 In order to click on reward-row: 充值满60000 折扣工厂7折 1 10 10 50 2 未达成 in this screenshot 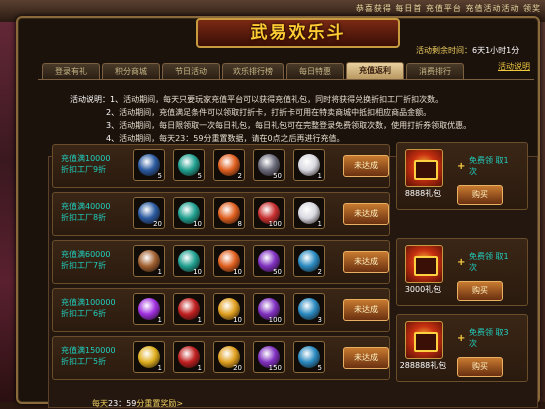, I will do `click(221, 262)`.